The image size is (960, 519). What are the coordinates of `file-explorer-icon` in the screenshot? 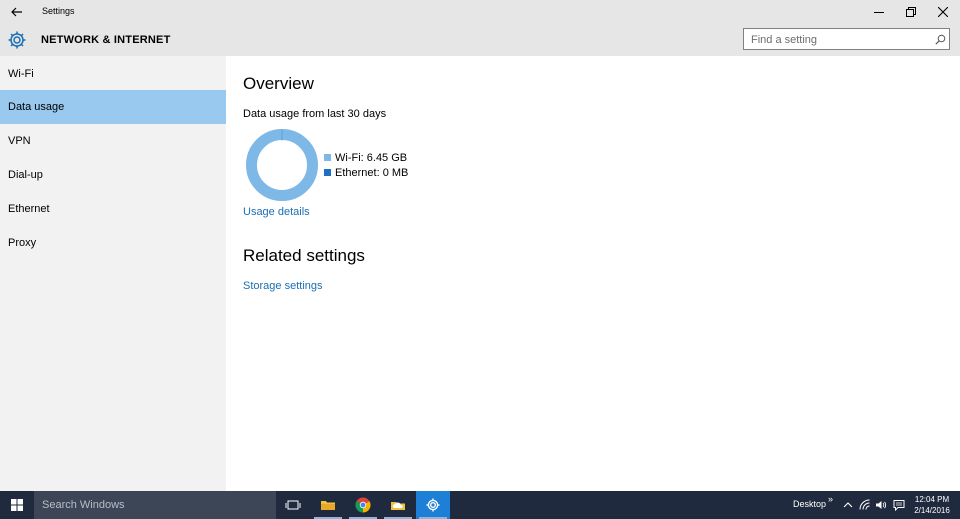 It's located at (328, 505).